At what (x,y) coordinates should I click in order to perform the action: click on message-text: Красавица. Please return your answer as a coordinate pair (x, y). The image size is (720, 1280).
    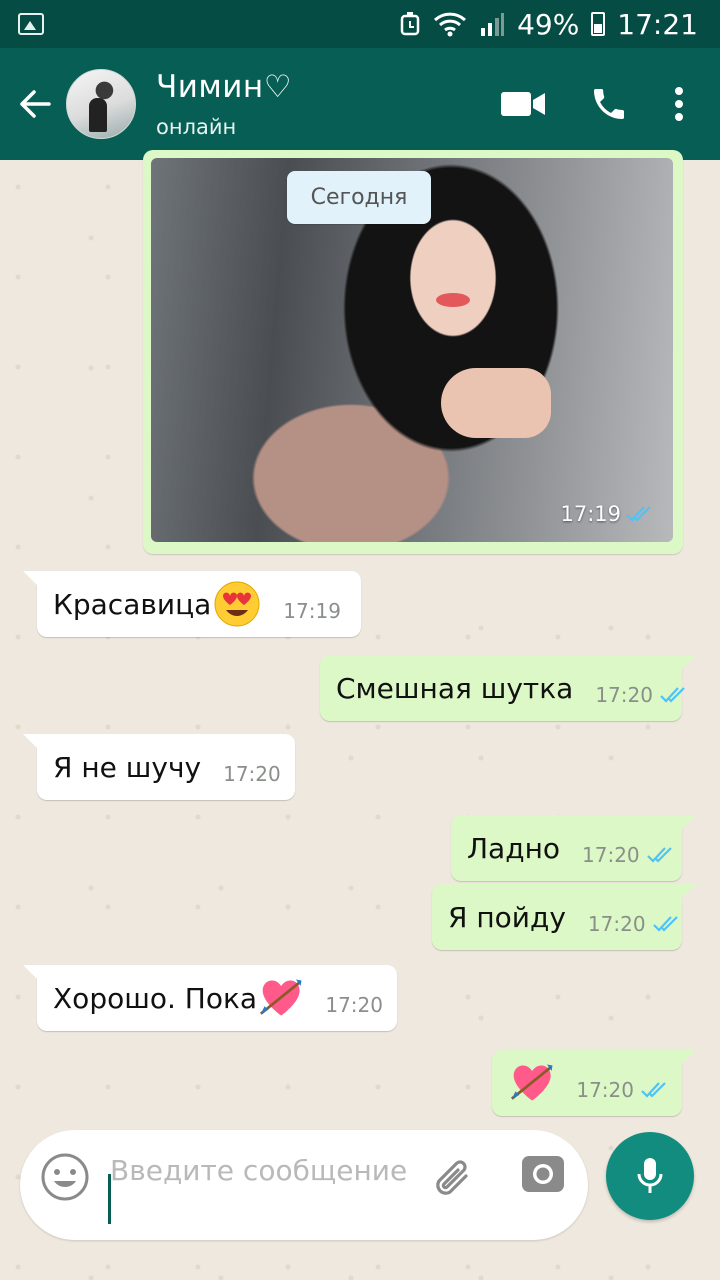
    Looking at the image, I should click on (132, 604).